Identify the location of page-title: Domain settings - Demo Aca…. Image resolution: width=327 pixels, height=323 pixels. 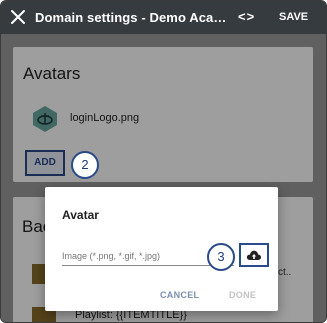
(131, 17).